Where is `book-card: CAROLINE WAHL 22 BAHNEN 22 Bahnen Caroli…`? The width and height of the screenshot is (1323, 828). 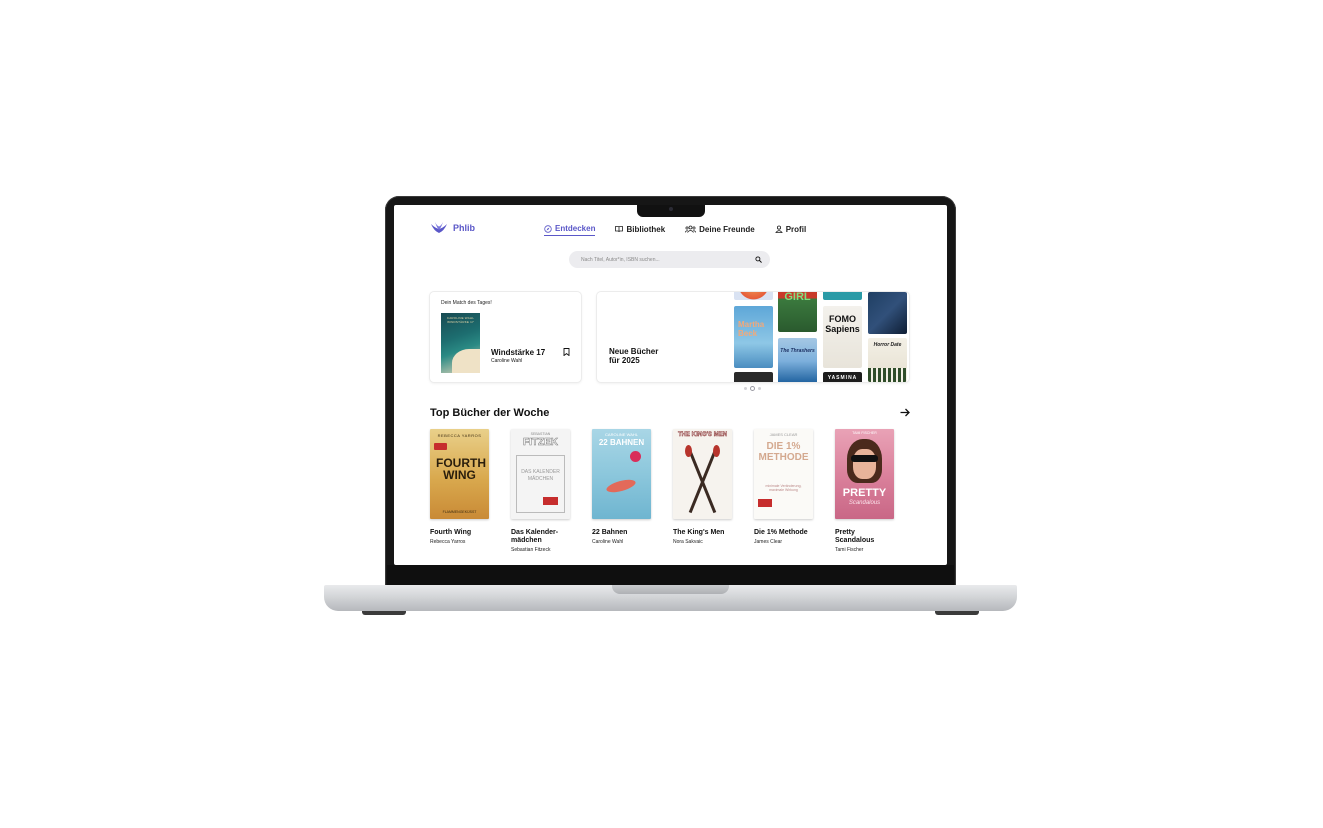
book-card: CAROLINE WAHL 22 BAHNEN 22 Bahnen Caroli… is located at coordinates (621, 491).